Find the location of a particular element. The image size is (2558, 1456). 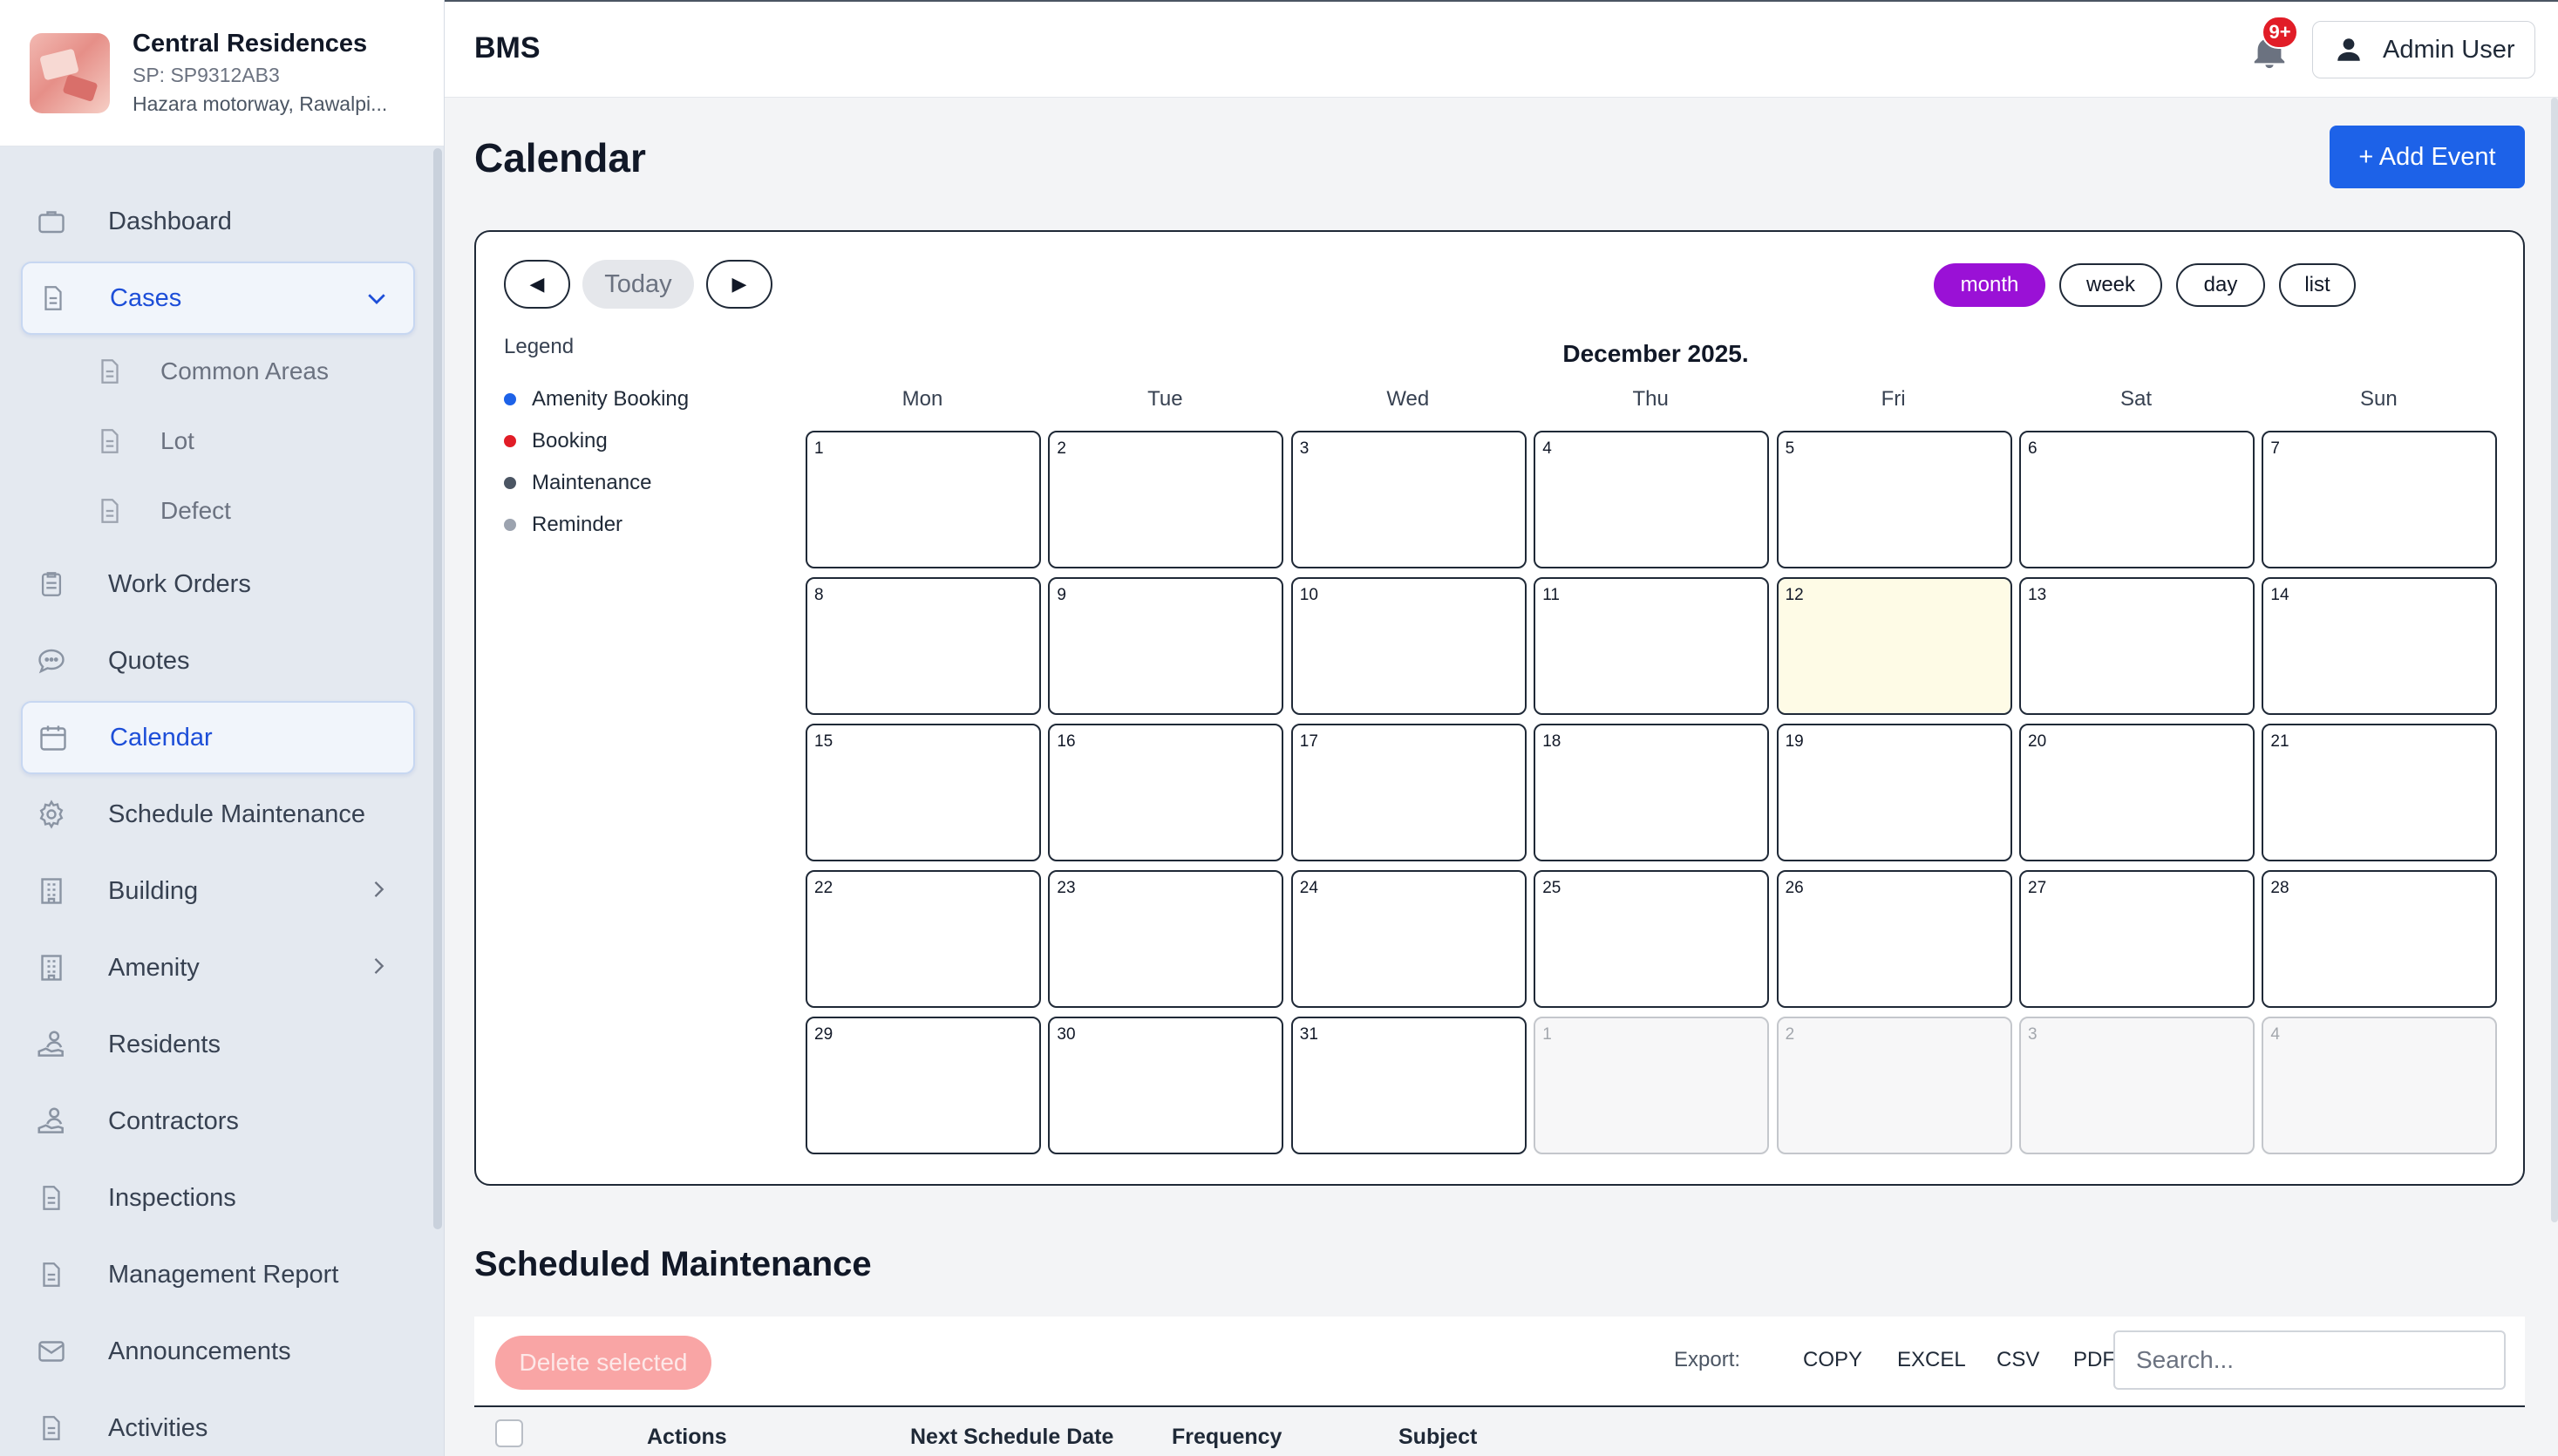

day-number: 20 is located at coordinates (2037, 742).